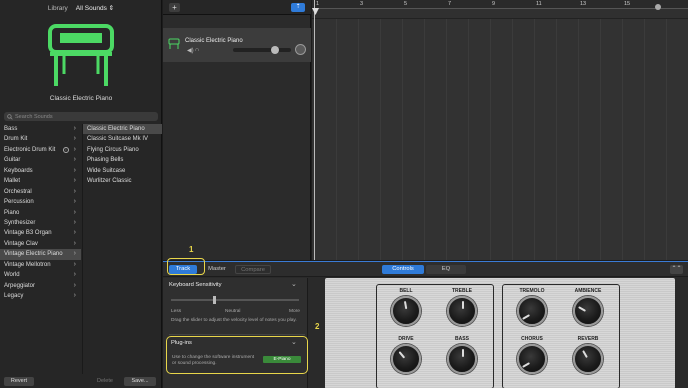 The height and width of the screenshot is (388, 688). What do you see at coordinates (237, 45) in the screenshot?
I see `track-row: Classic Electric Piano ◀) ∩` at bounding box center [237, 45].